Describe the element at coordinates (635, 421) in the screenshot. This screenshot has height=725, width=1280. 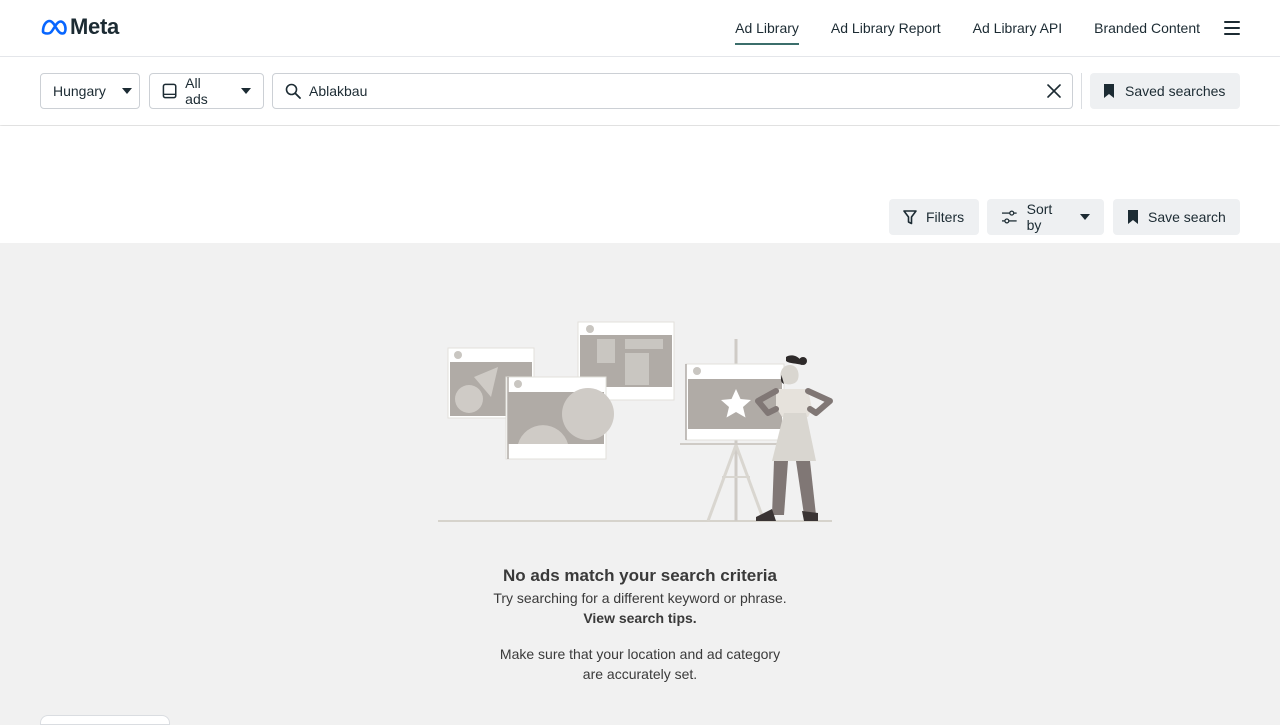
I see `empty-state-illustration` at that location.